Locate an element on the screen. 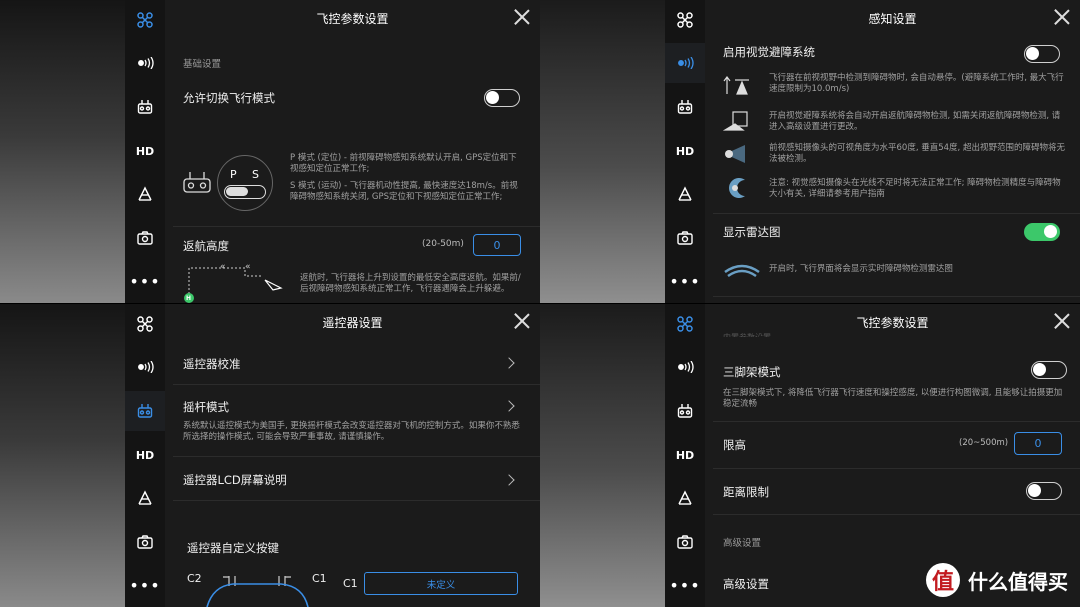 This screenshot has width=1080, height=607. aircraft-icon is located at coordinates (273, 285).